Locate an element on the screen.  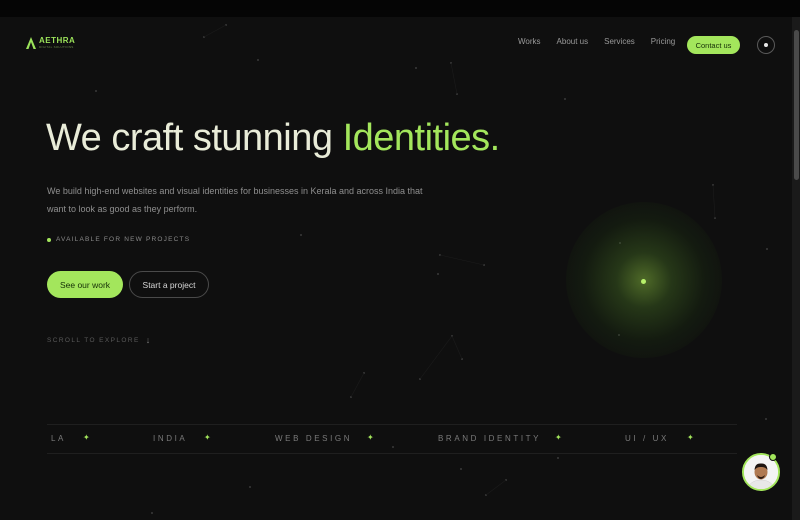
marquee-item: BRAND IDENTITY is located at coordinates (490, 438).